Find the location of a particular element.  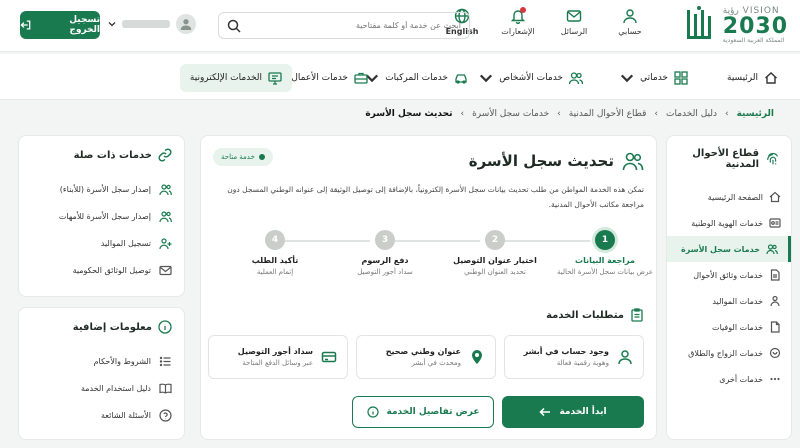

breadcrumb-services-guide: دليل الخدمات is located at coordinates (691, 114).